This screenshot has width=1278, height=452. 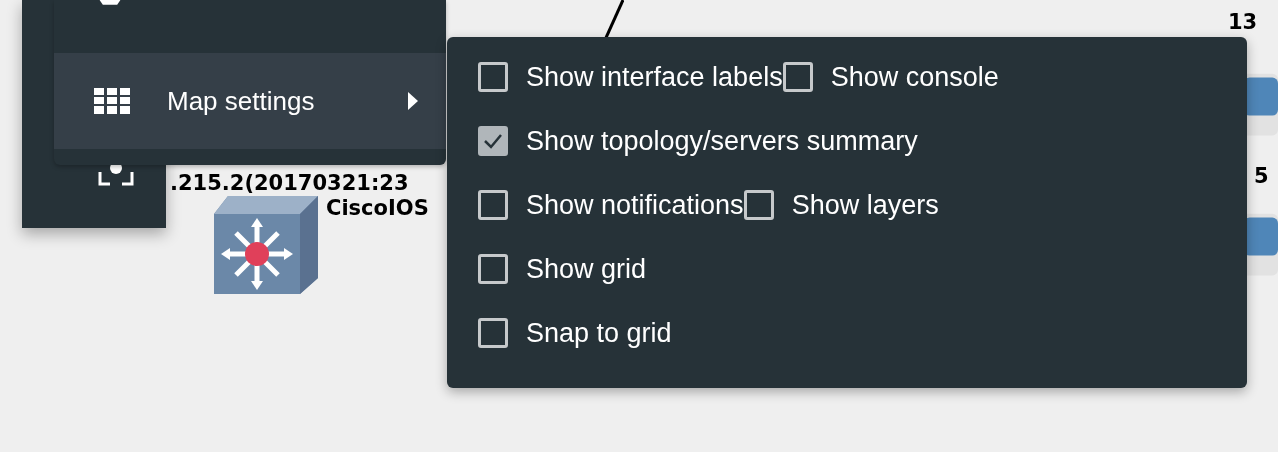 I want to click on checkbox-label: Show topology/servers summary, so click(x=722, y=141).